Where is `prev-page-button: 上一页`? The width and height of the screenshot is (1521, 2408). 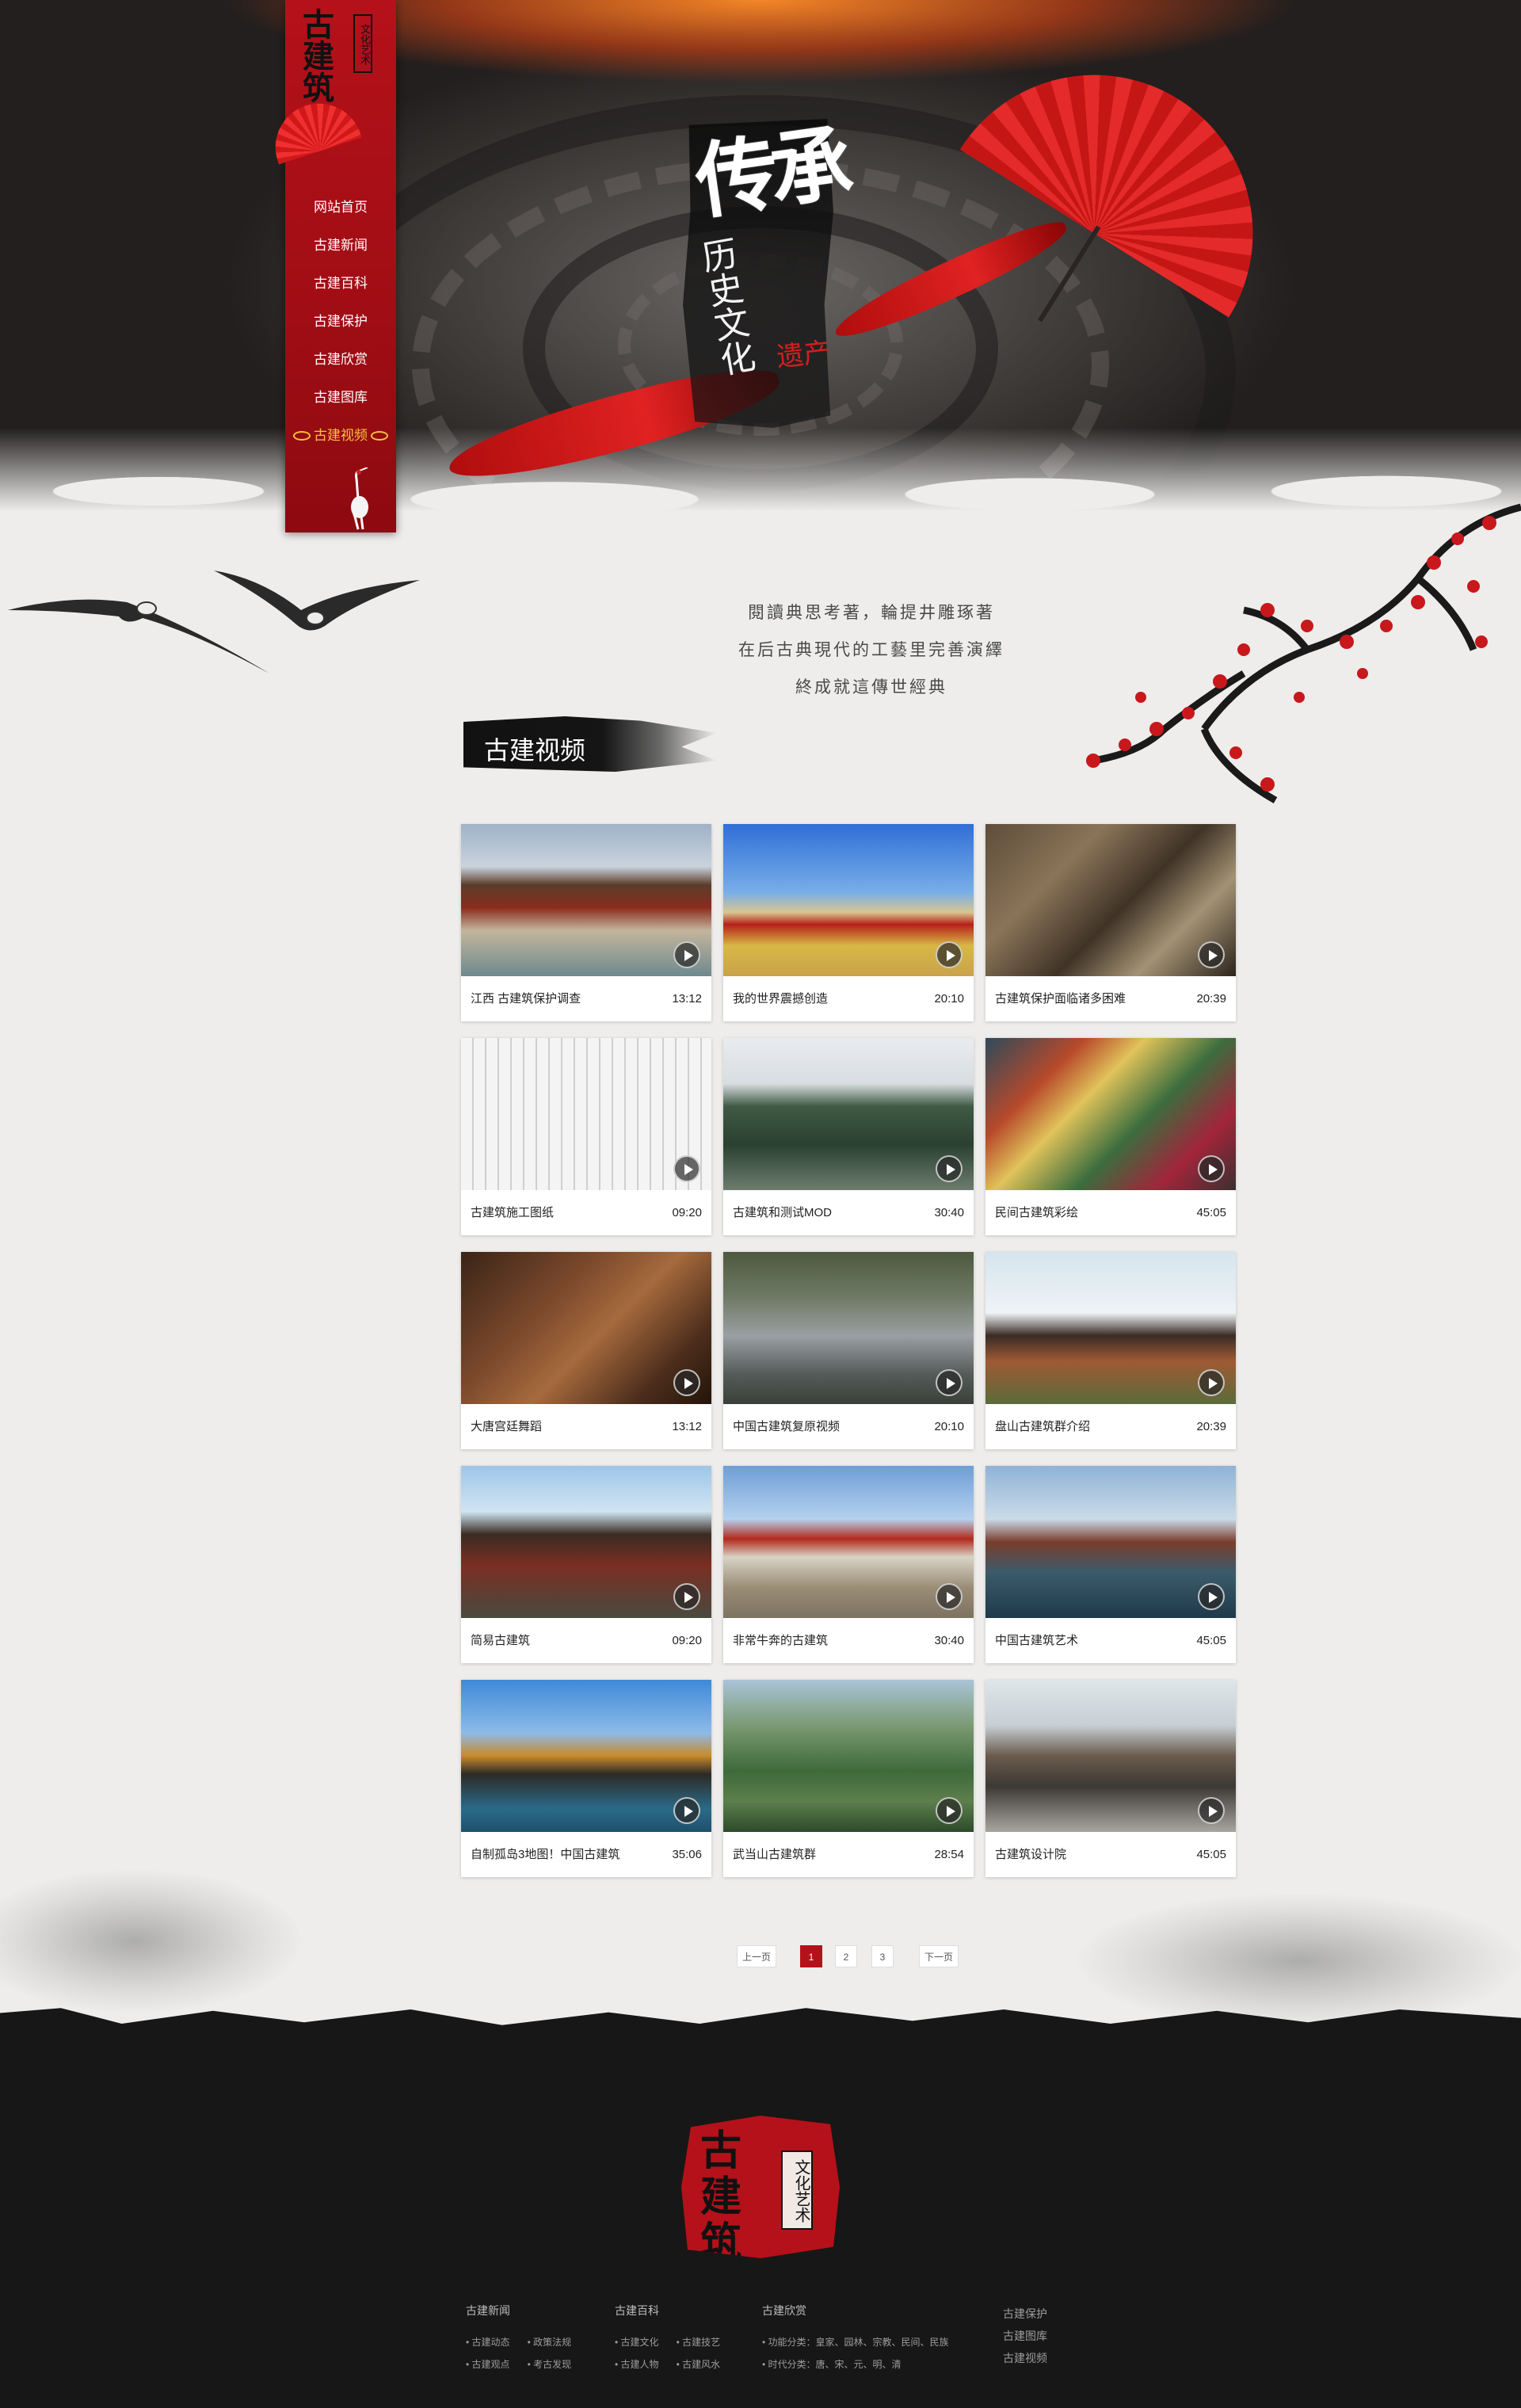
prev-page-button: 上一页 is located at coordinates (756, 1956).